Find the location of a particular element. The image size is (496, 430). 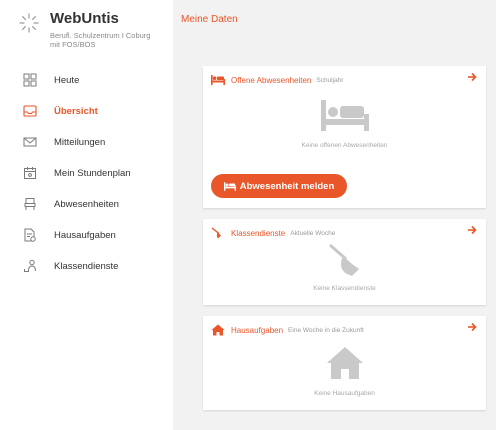

person-icon is located at coordinates (30, 265).